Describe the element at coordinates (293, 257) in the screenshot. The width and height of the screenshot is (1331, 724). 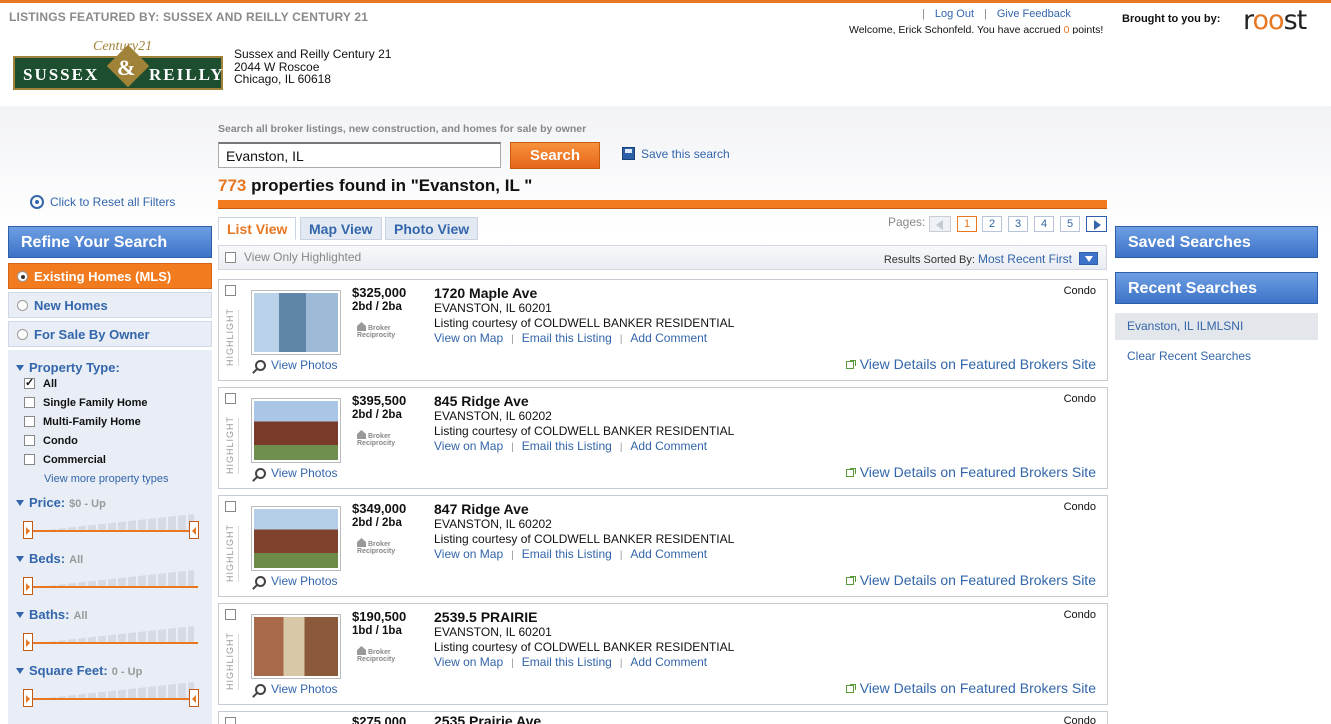
I see `view-only-highlighted: View Only Highlighted` at that location.